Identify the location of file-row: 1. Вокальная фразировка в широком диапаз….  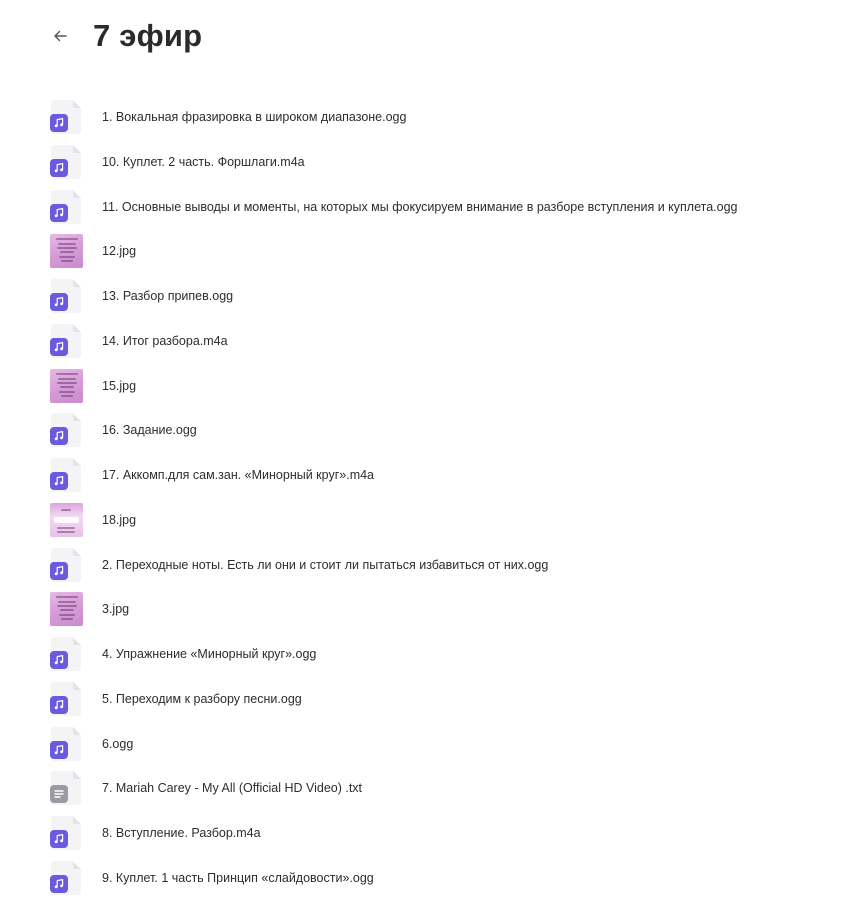
(431, 117).